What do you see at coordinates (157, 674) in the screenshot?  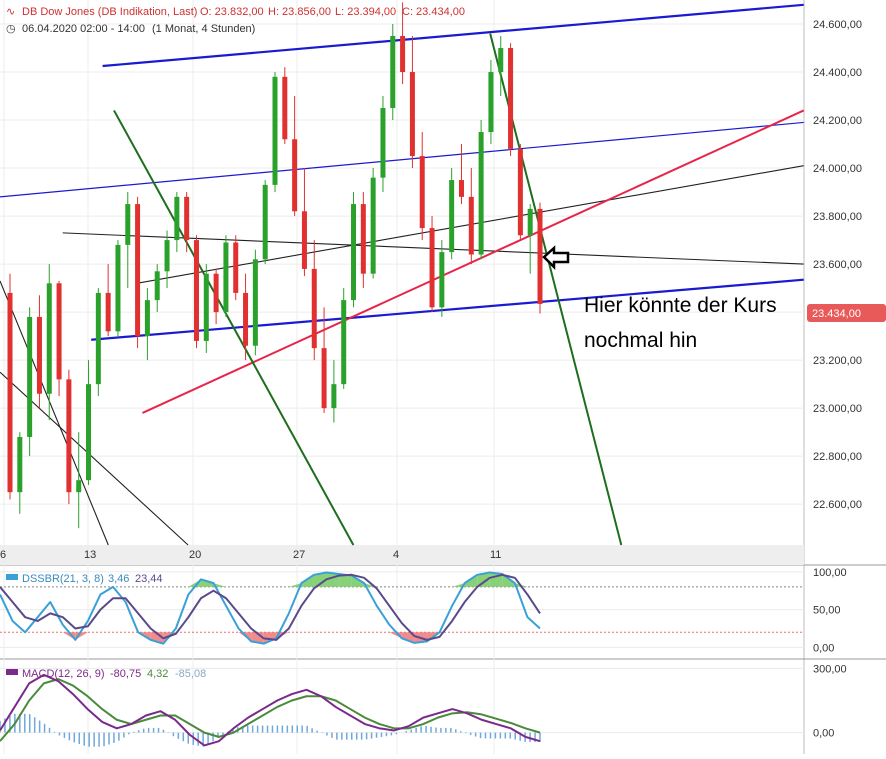 I see `macd-legend-value-2: 4,32` at bounding box center [157, 674].